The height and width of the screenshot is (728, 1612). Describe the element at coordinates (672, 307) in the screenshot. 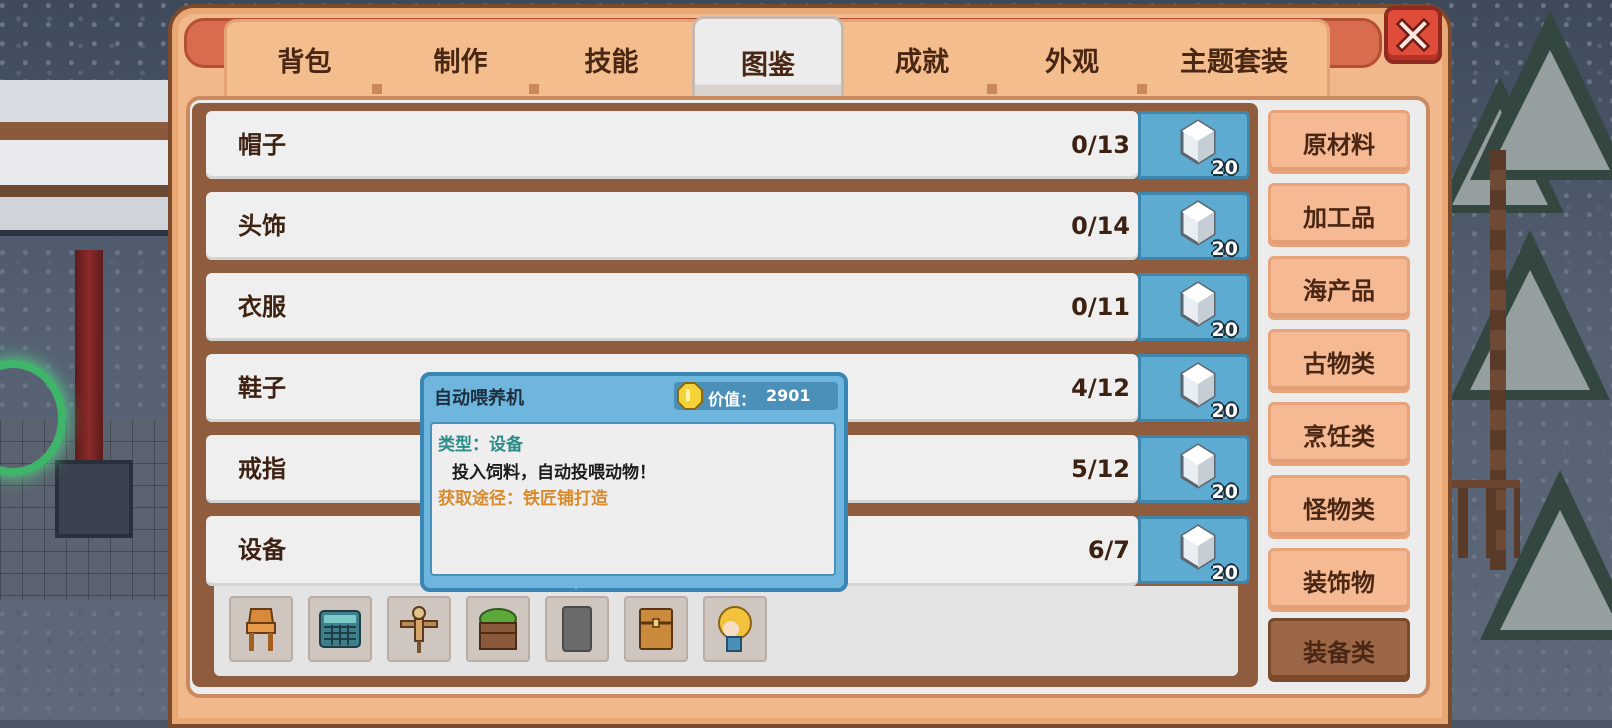

I see `collection-row-clothes: 衣服 0/11` at that location.